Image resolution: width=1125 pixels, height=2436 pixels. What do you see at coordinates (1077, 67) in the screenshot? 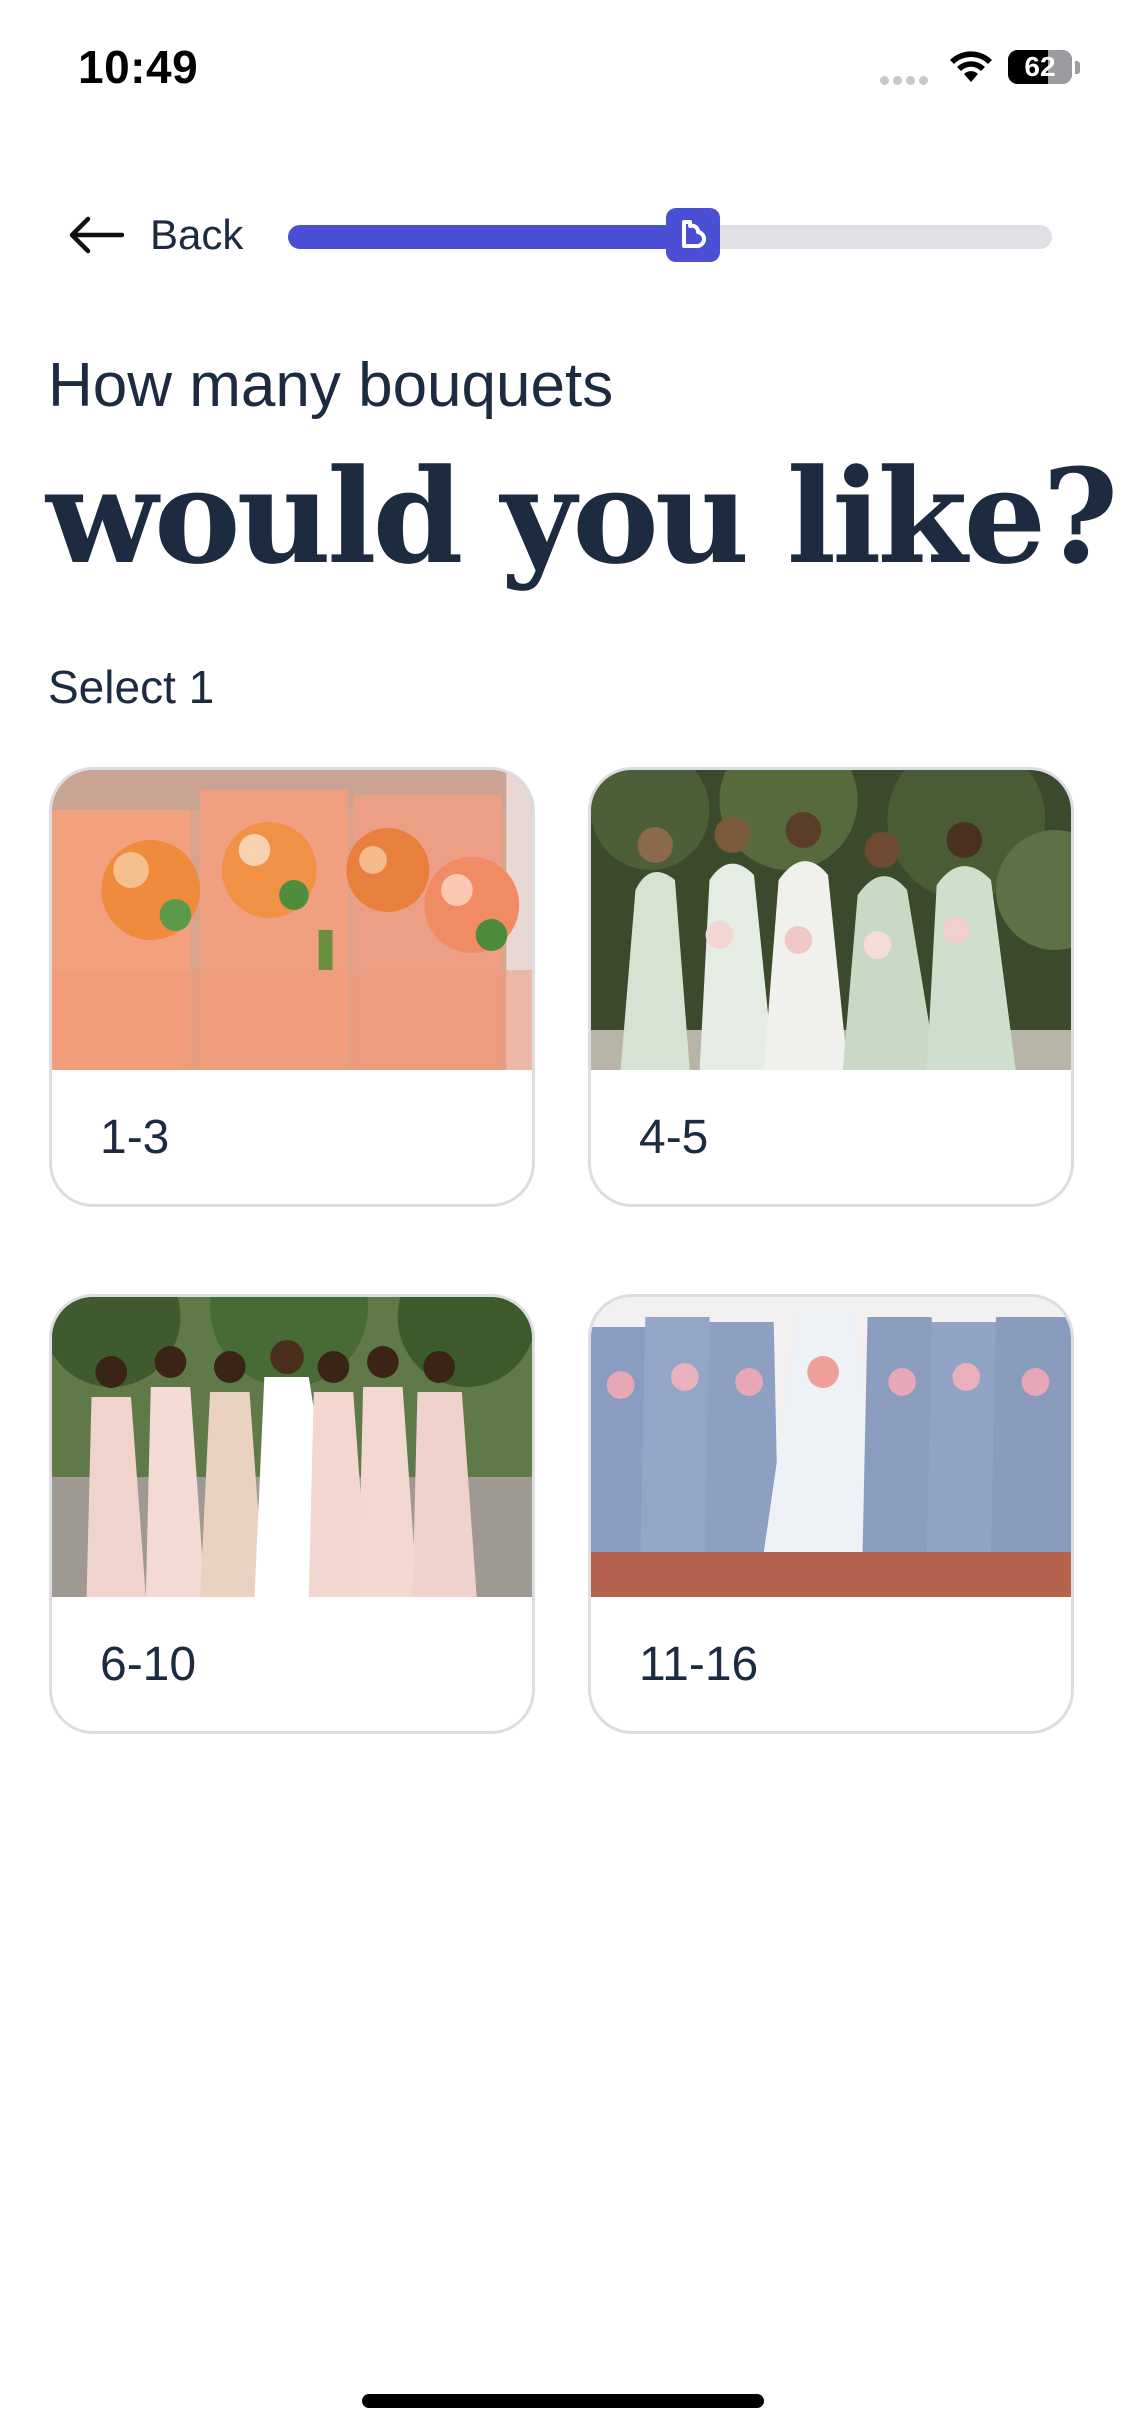
I see `battery-tip` at bounding box center [1077, 67].